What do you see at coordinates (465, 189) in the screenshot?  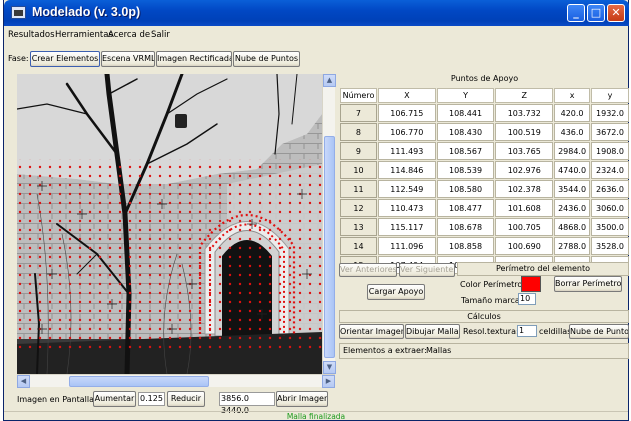 I see `table-cell: 108.580` at bounding box center [465, 189].